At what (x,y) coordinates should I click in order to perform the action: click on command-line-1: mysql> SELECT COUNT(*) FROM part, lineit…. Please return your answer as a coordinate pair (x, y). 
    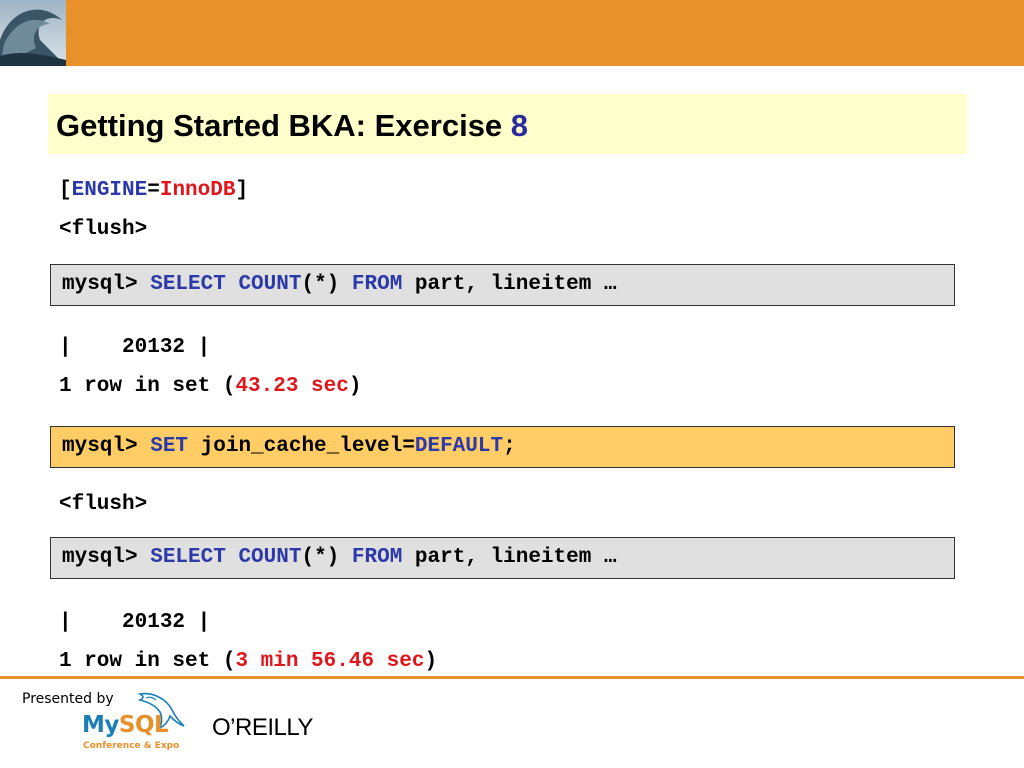
    Looking at the image, I should click on (339, 284).